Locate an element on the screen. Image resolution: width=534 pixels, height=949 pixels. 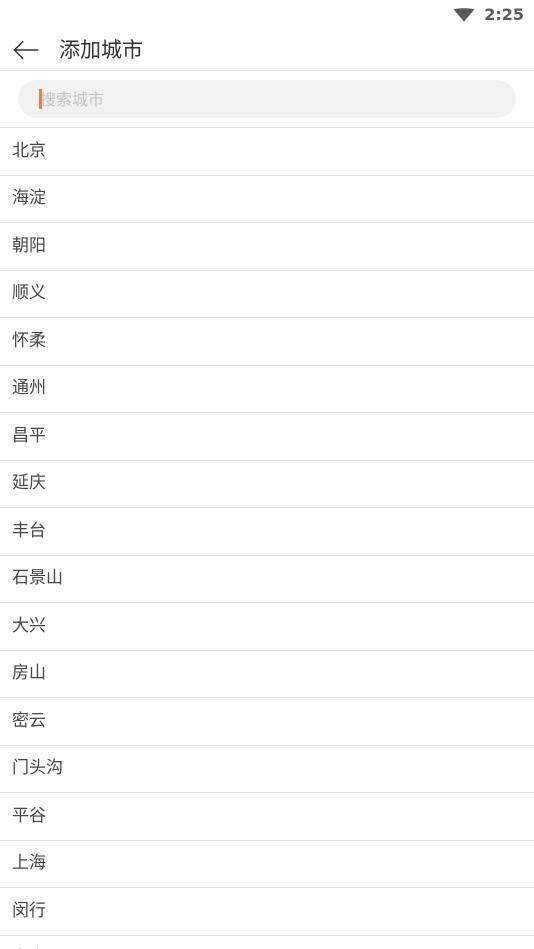
list-item: 密云 is located at coordinates (267, 722).